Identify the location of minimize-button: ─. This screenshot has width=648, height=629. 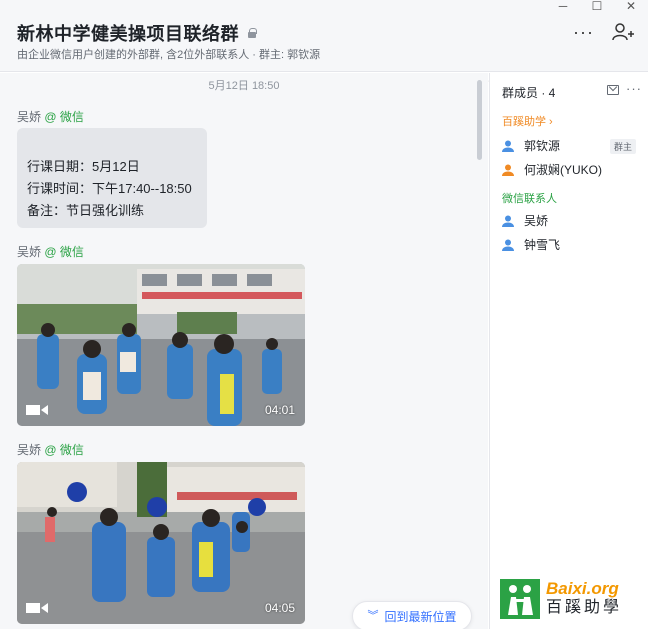
(563, 6).